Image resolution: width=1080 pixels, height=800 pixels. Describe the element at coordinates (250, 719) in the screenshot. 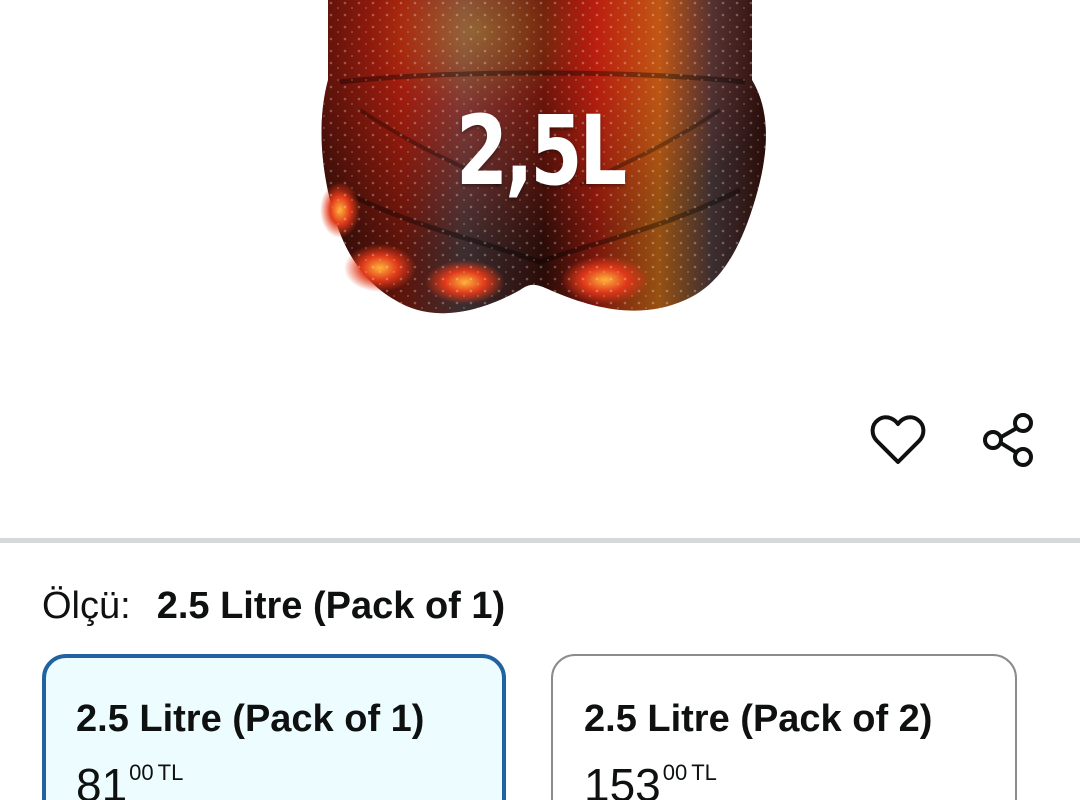

I see `option-title: 2.5 Litre (Pack of 1)` at that location.